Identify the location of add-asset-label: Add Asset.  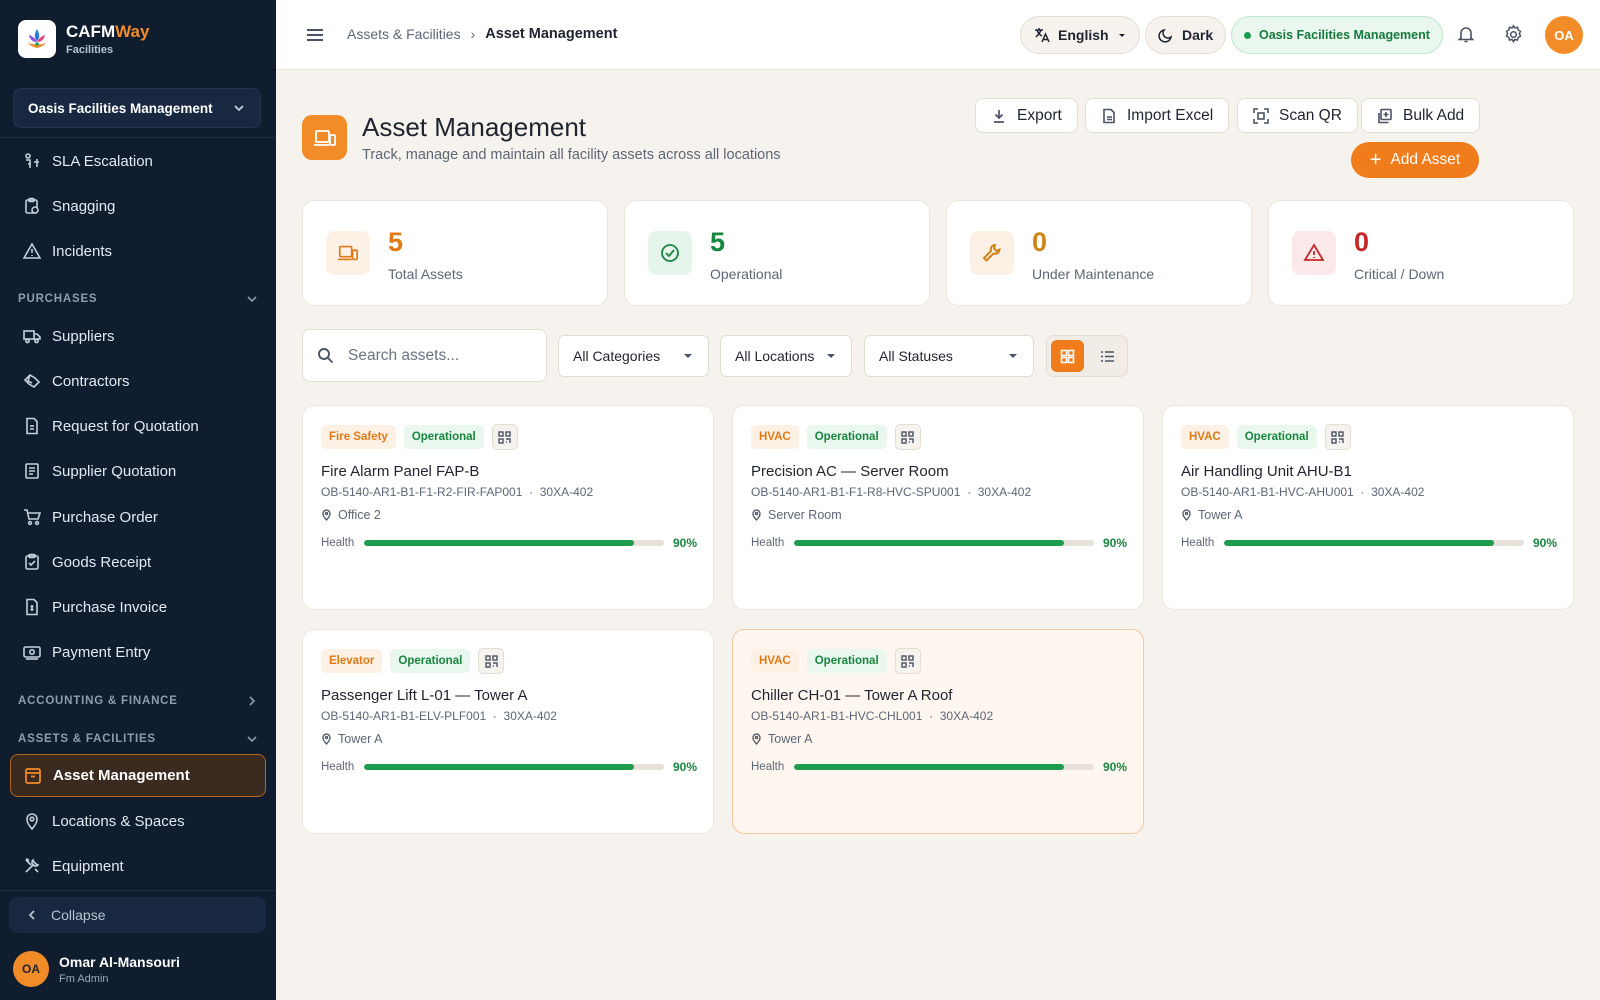
(1425, 159).